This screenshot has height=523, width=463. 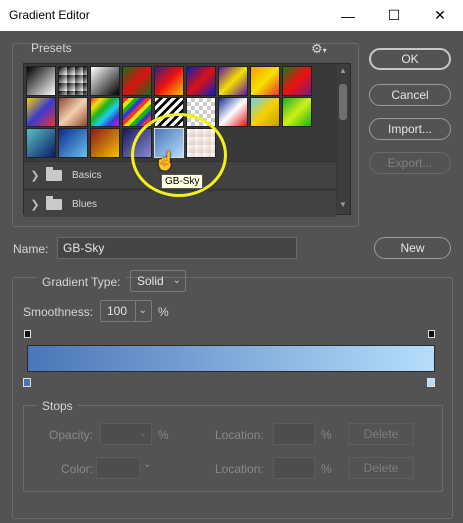 What do you see at coordinates (150, 281) in the screenshot?
I see `gradient-type-value: Solid` at bounding box center [150, 281].